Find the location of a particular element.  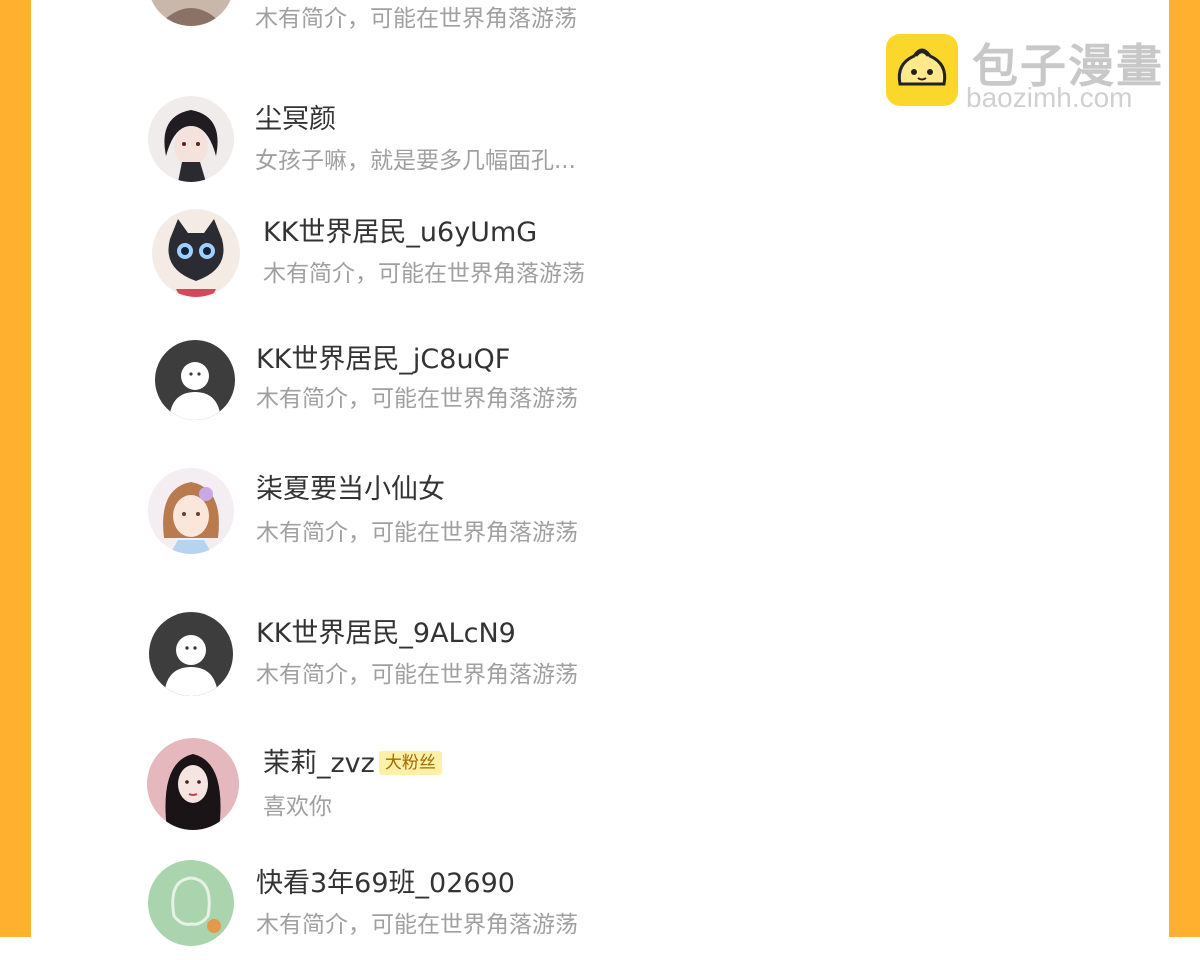

anime-boy-avatar is located at coordinates (191, 139).